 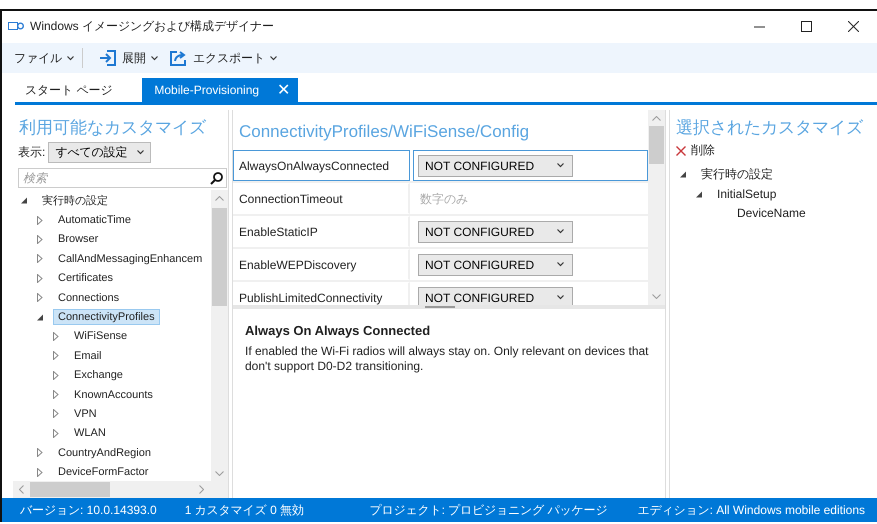 What do you see at coordinates (85, 414) in the screenshot?
I see `tree-item: VPN` at bounding box center [85, 414].